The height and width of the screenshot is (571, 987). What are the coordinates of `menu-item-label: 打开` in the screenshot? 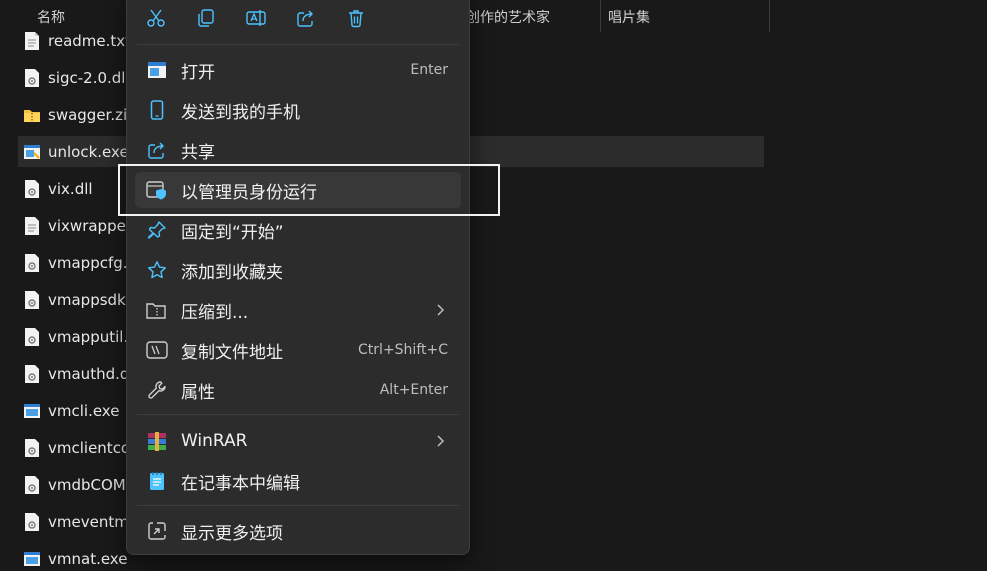 It's located at (198, 72).